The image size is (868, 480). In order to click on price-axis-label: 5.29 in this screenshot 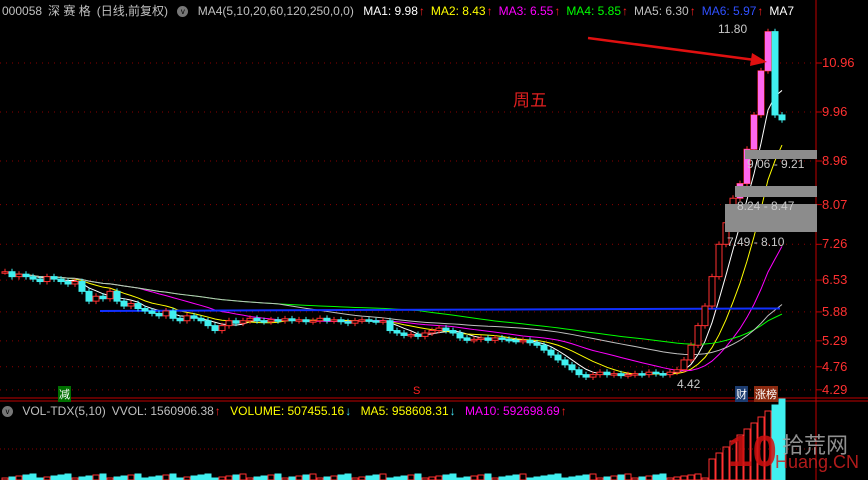, I will do `click(835, 340)`.